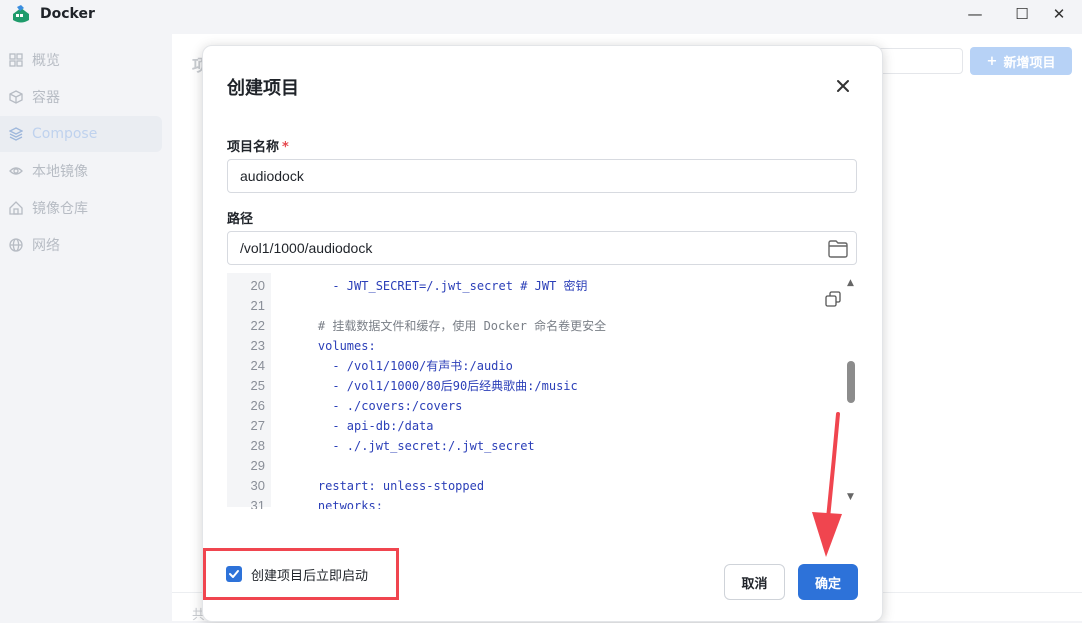 This screenshot has height=623, width=1082. What do you see at coordinates (541, 17) in the screenshot?
I see `title-bar: Docker — ☐ ✕` at bounding box center [541, 17].